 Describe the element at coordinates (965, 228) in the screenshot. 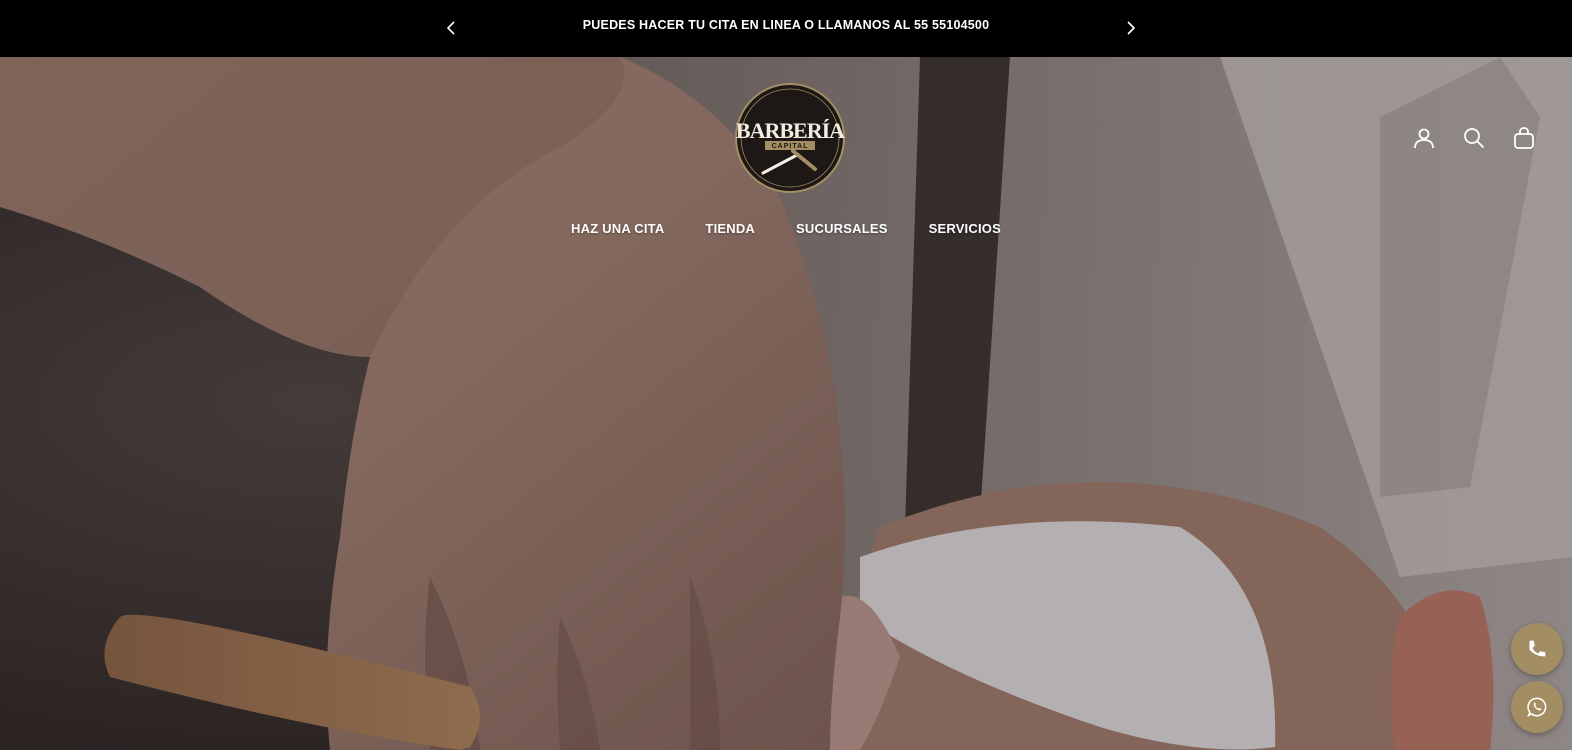

I see `nav-item-servicios: SERVICIOS` at that location.